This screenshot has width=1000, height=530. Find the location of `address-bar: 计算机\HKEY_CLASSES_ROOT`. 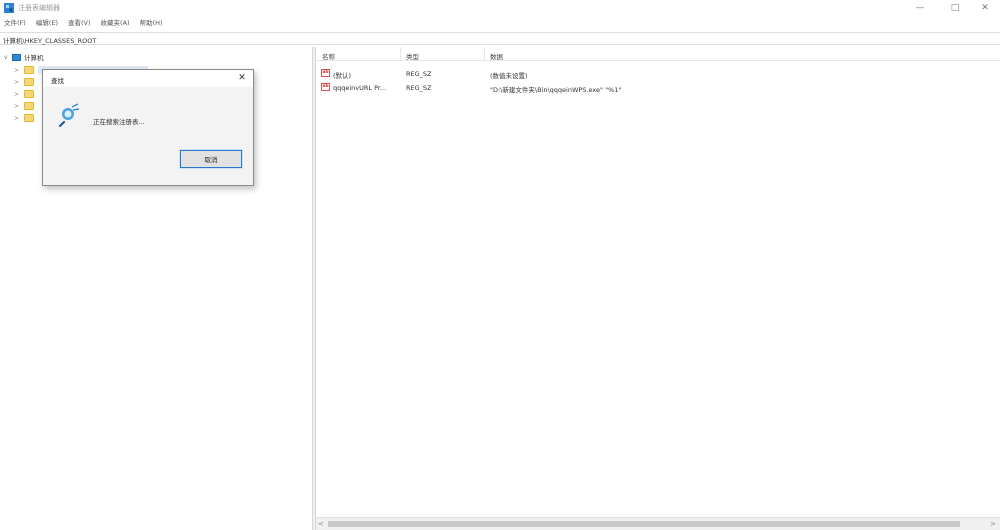

address-bar: 计算机\HKEY_CLASSES_ROOT is located at coordinates (500, 38).